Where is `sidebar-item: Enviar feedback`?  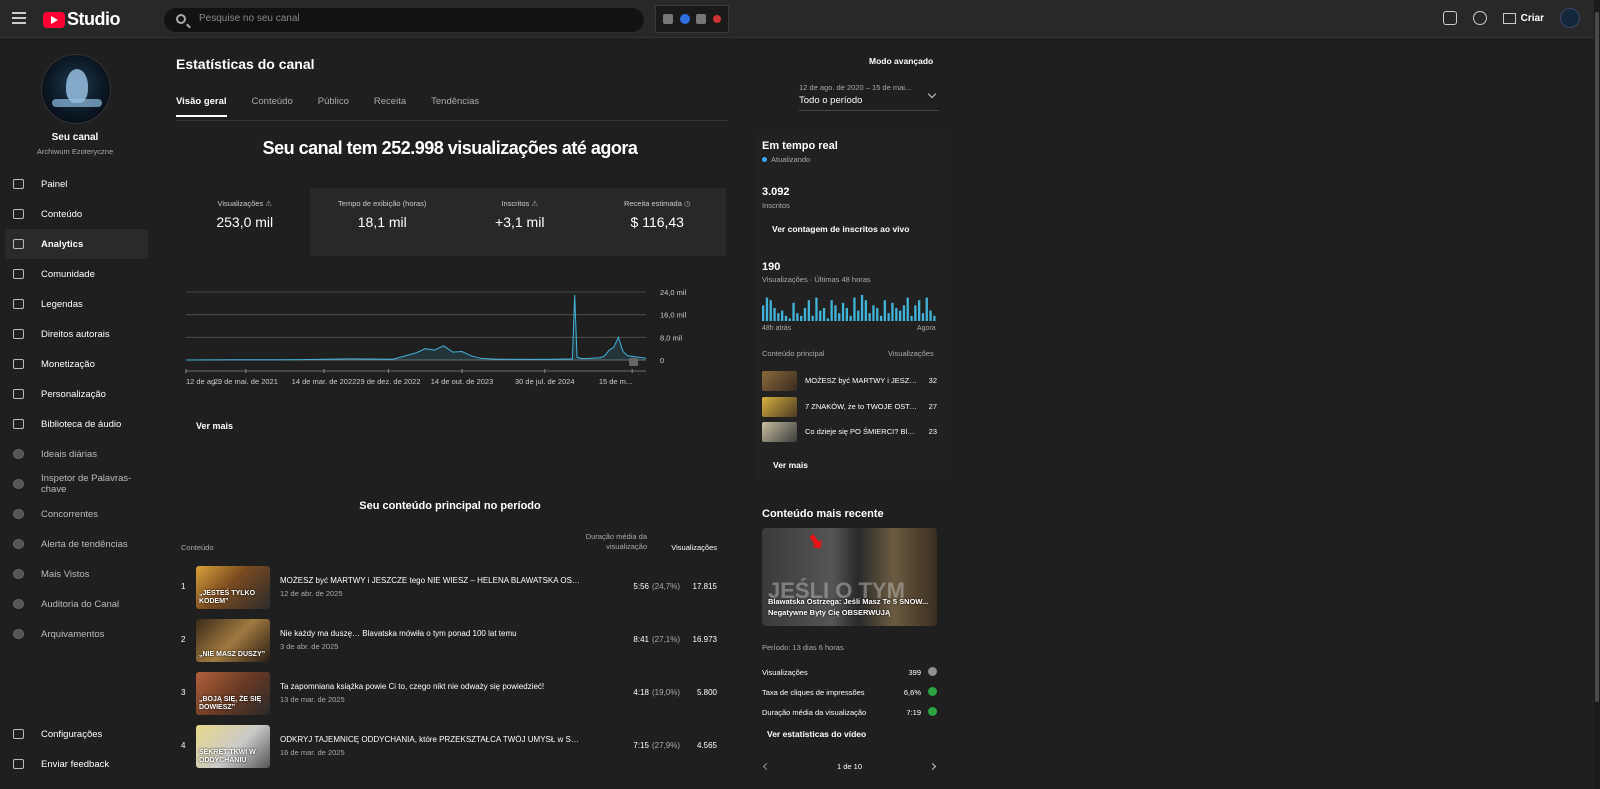 sidebar-item: Enviar feedback is located at coordinates (76, 764).